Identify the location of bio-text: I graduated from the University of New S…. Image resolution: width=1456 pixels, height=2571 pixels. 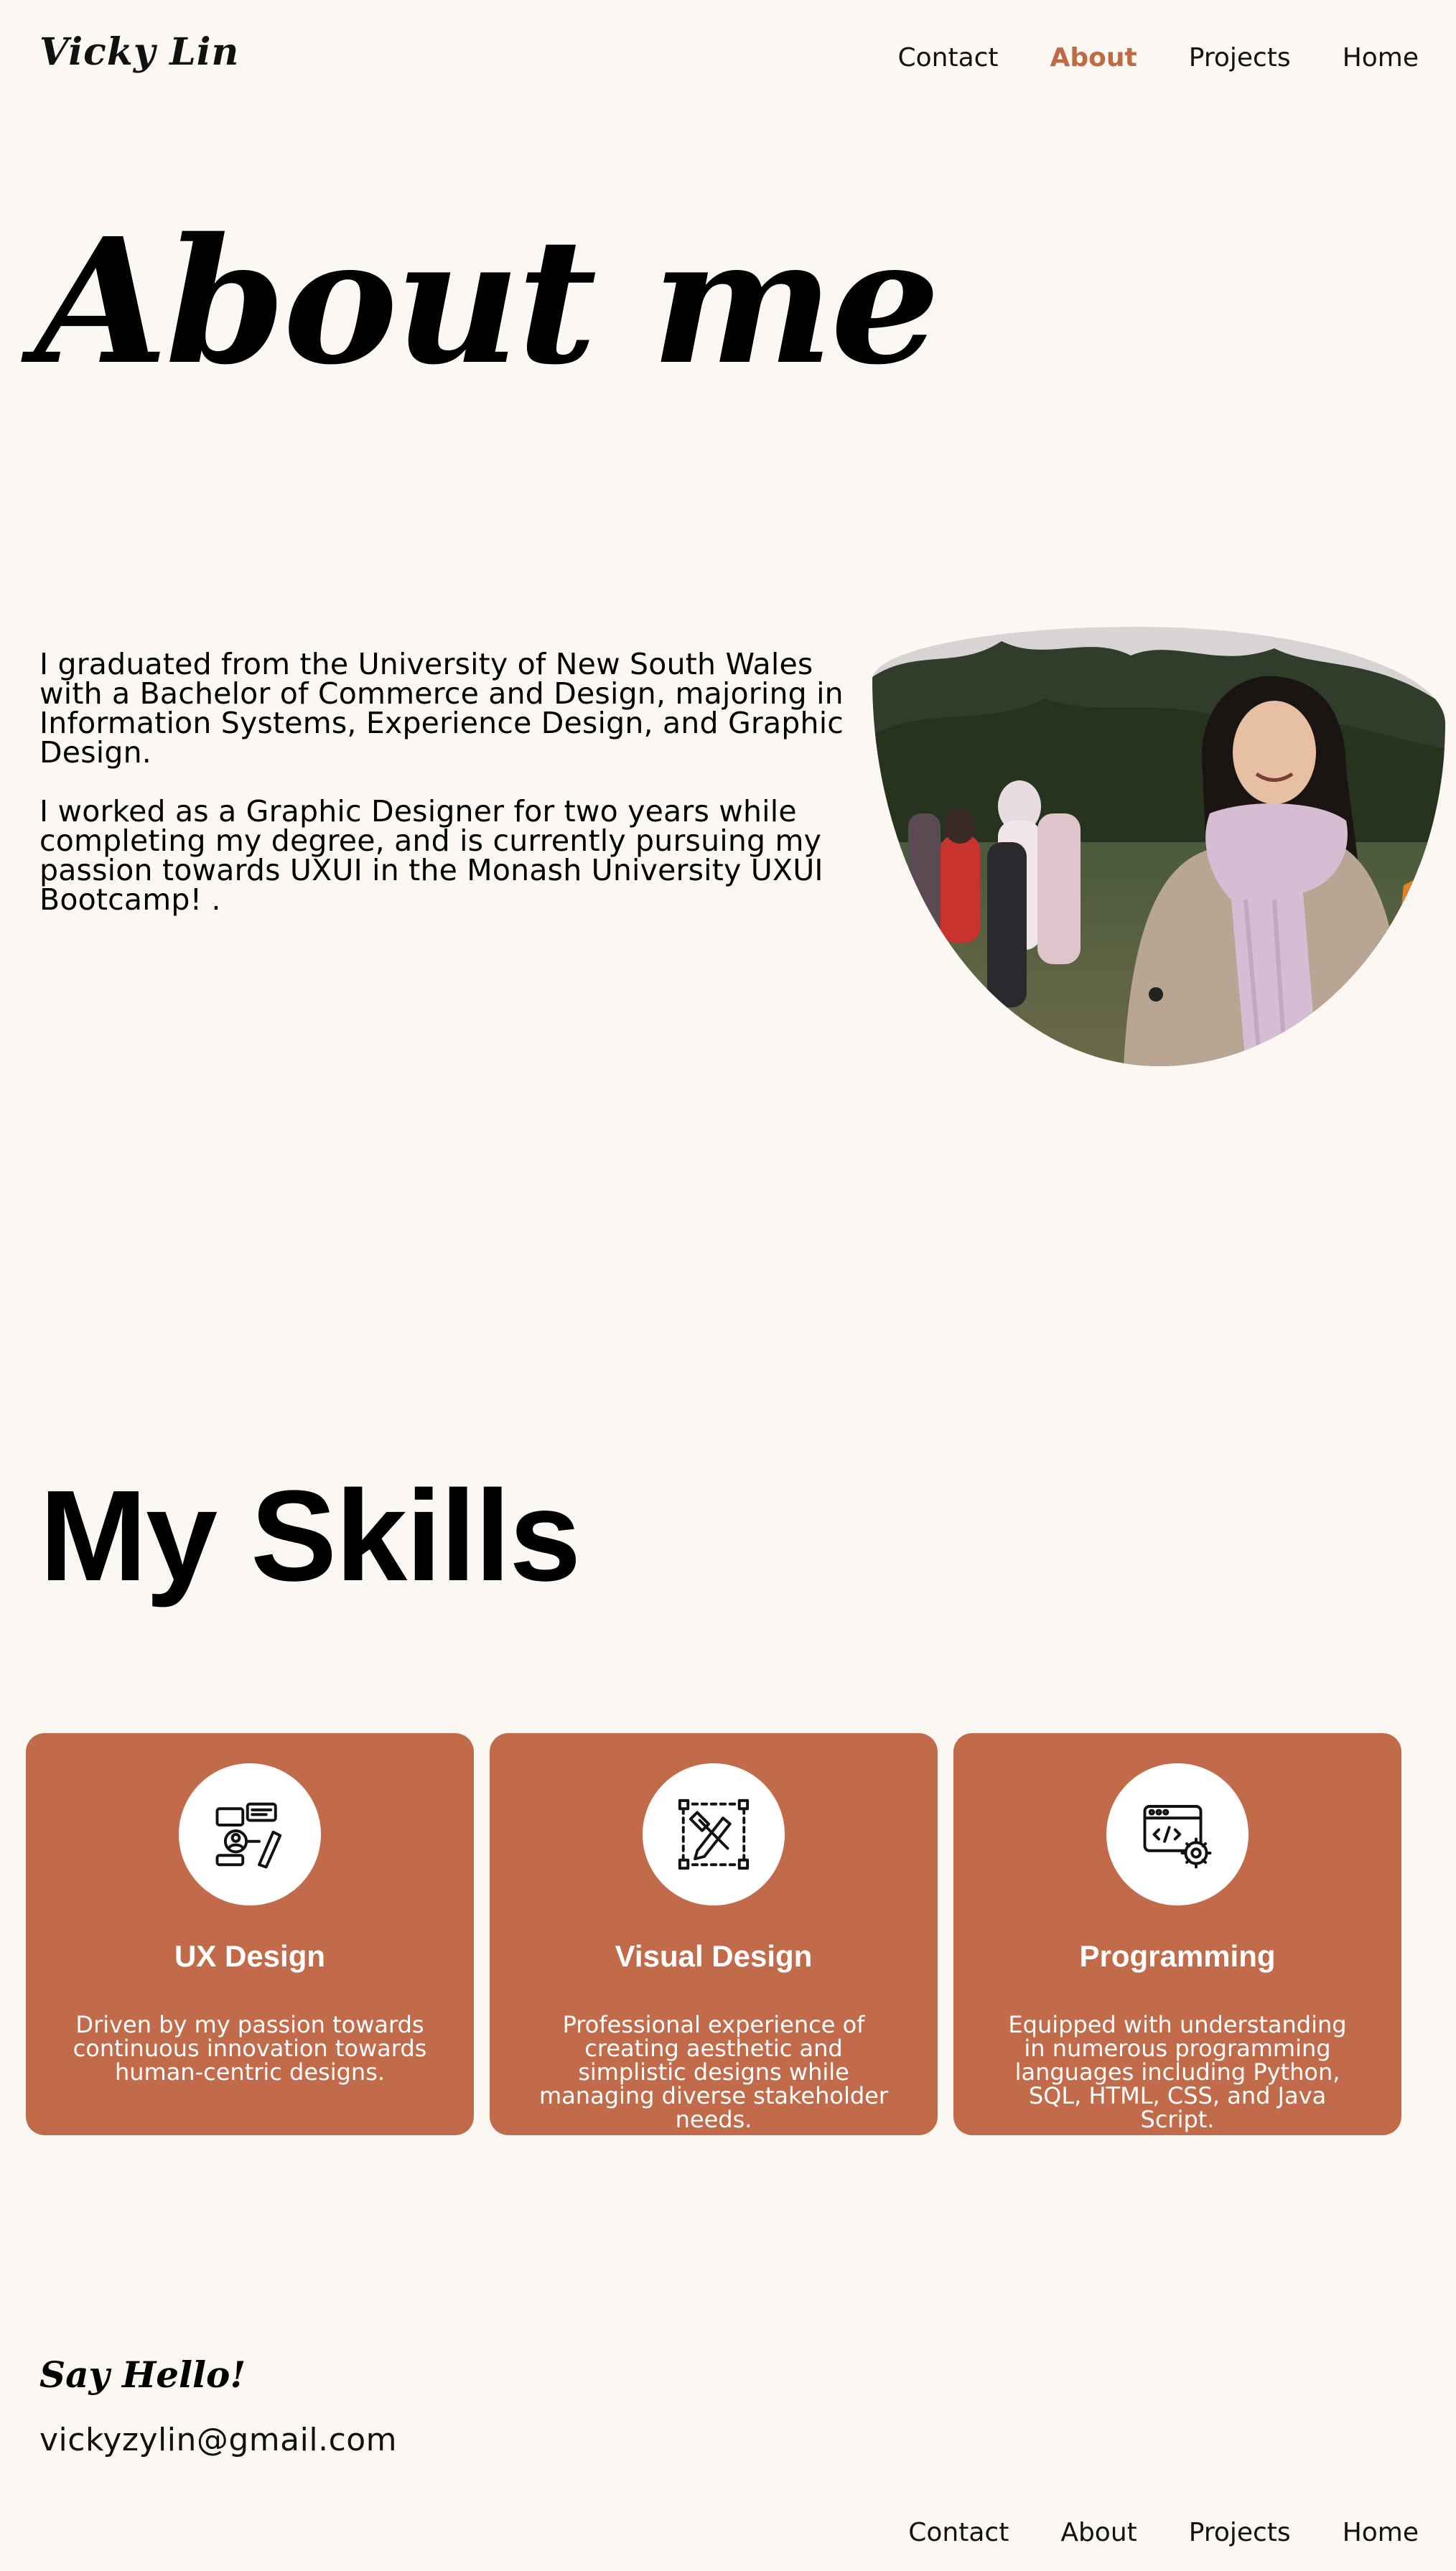
(459, 797).